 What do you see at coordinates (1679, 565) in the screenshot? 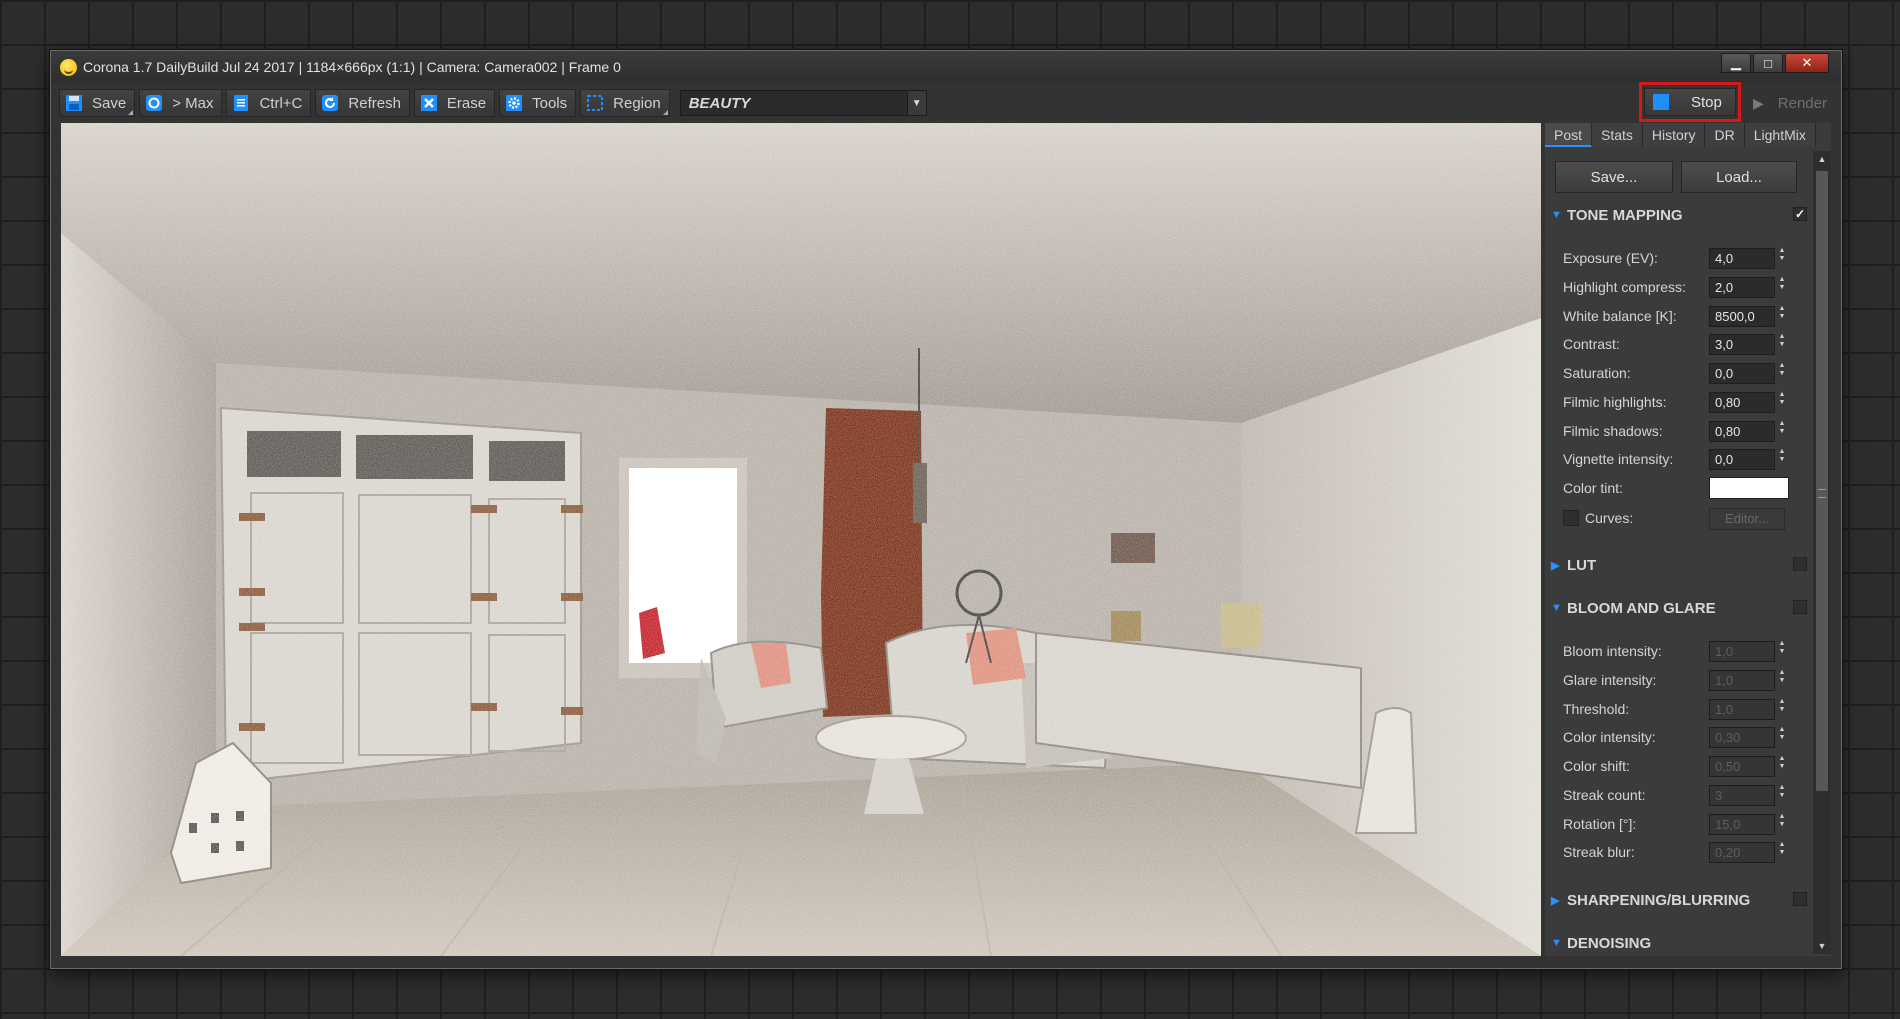
I see `section-lut: ▶ LUT` at bounding box center [1679, 565].